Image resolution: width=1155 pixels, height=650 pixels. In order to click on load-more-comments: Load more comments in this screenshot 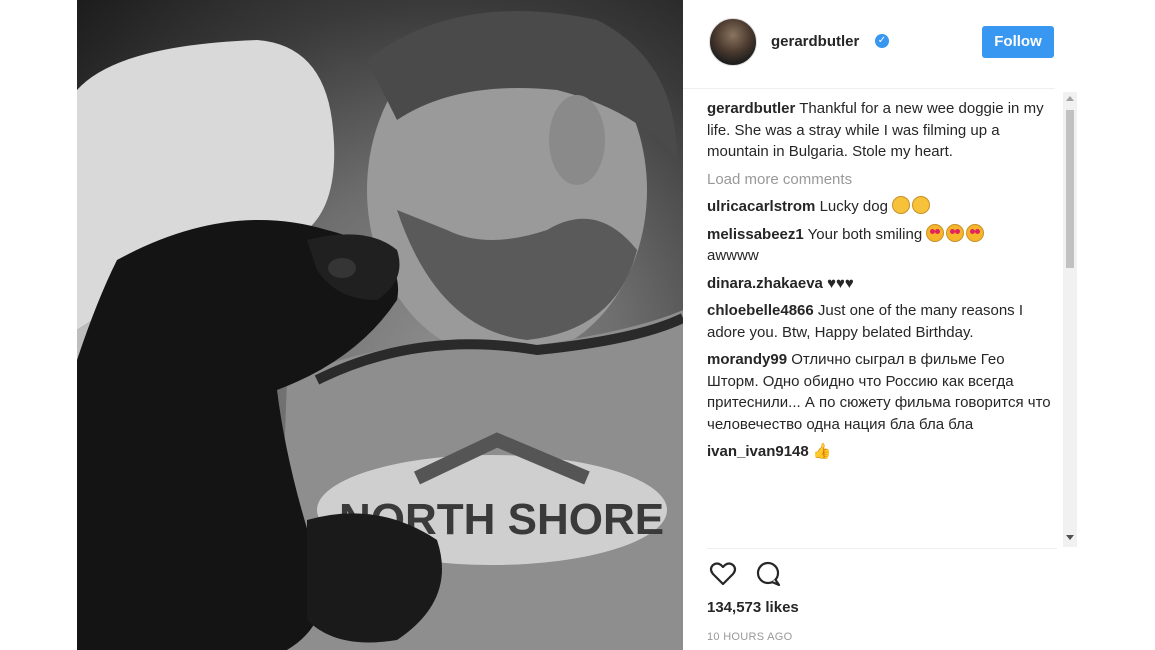, I will do `click(882, 180)`.